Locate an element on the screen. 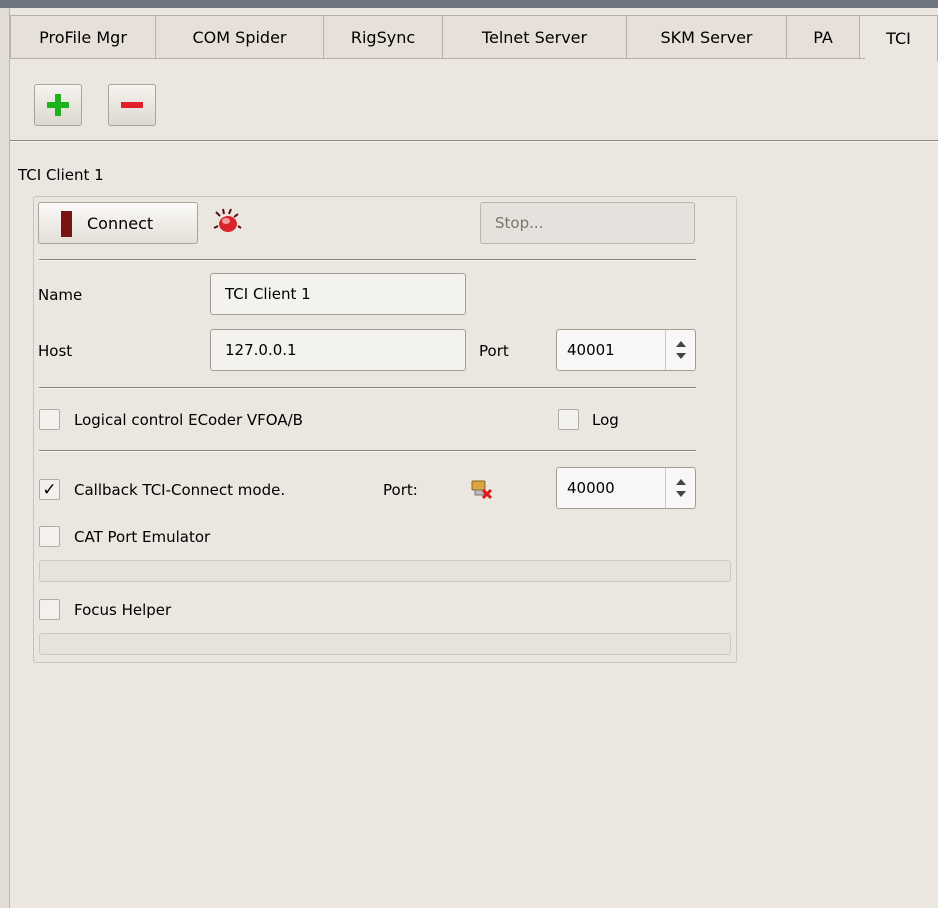 The height and width of the screenshot is (908, 938). logical-control-label: Logical control ECoder VFOA/B is located at coordinates (188, 420).